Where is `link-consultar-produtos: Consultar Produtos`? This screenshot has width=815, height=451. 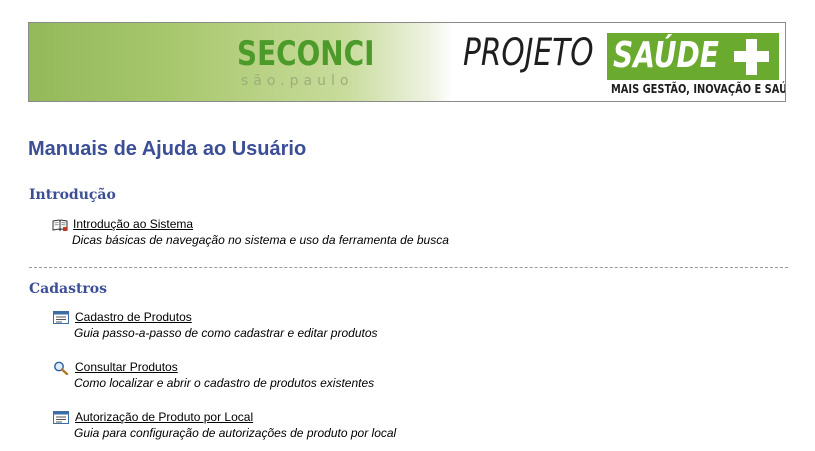 link-consultar-produtos: Consultar Produtos is located at coordinates (126, 367).